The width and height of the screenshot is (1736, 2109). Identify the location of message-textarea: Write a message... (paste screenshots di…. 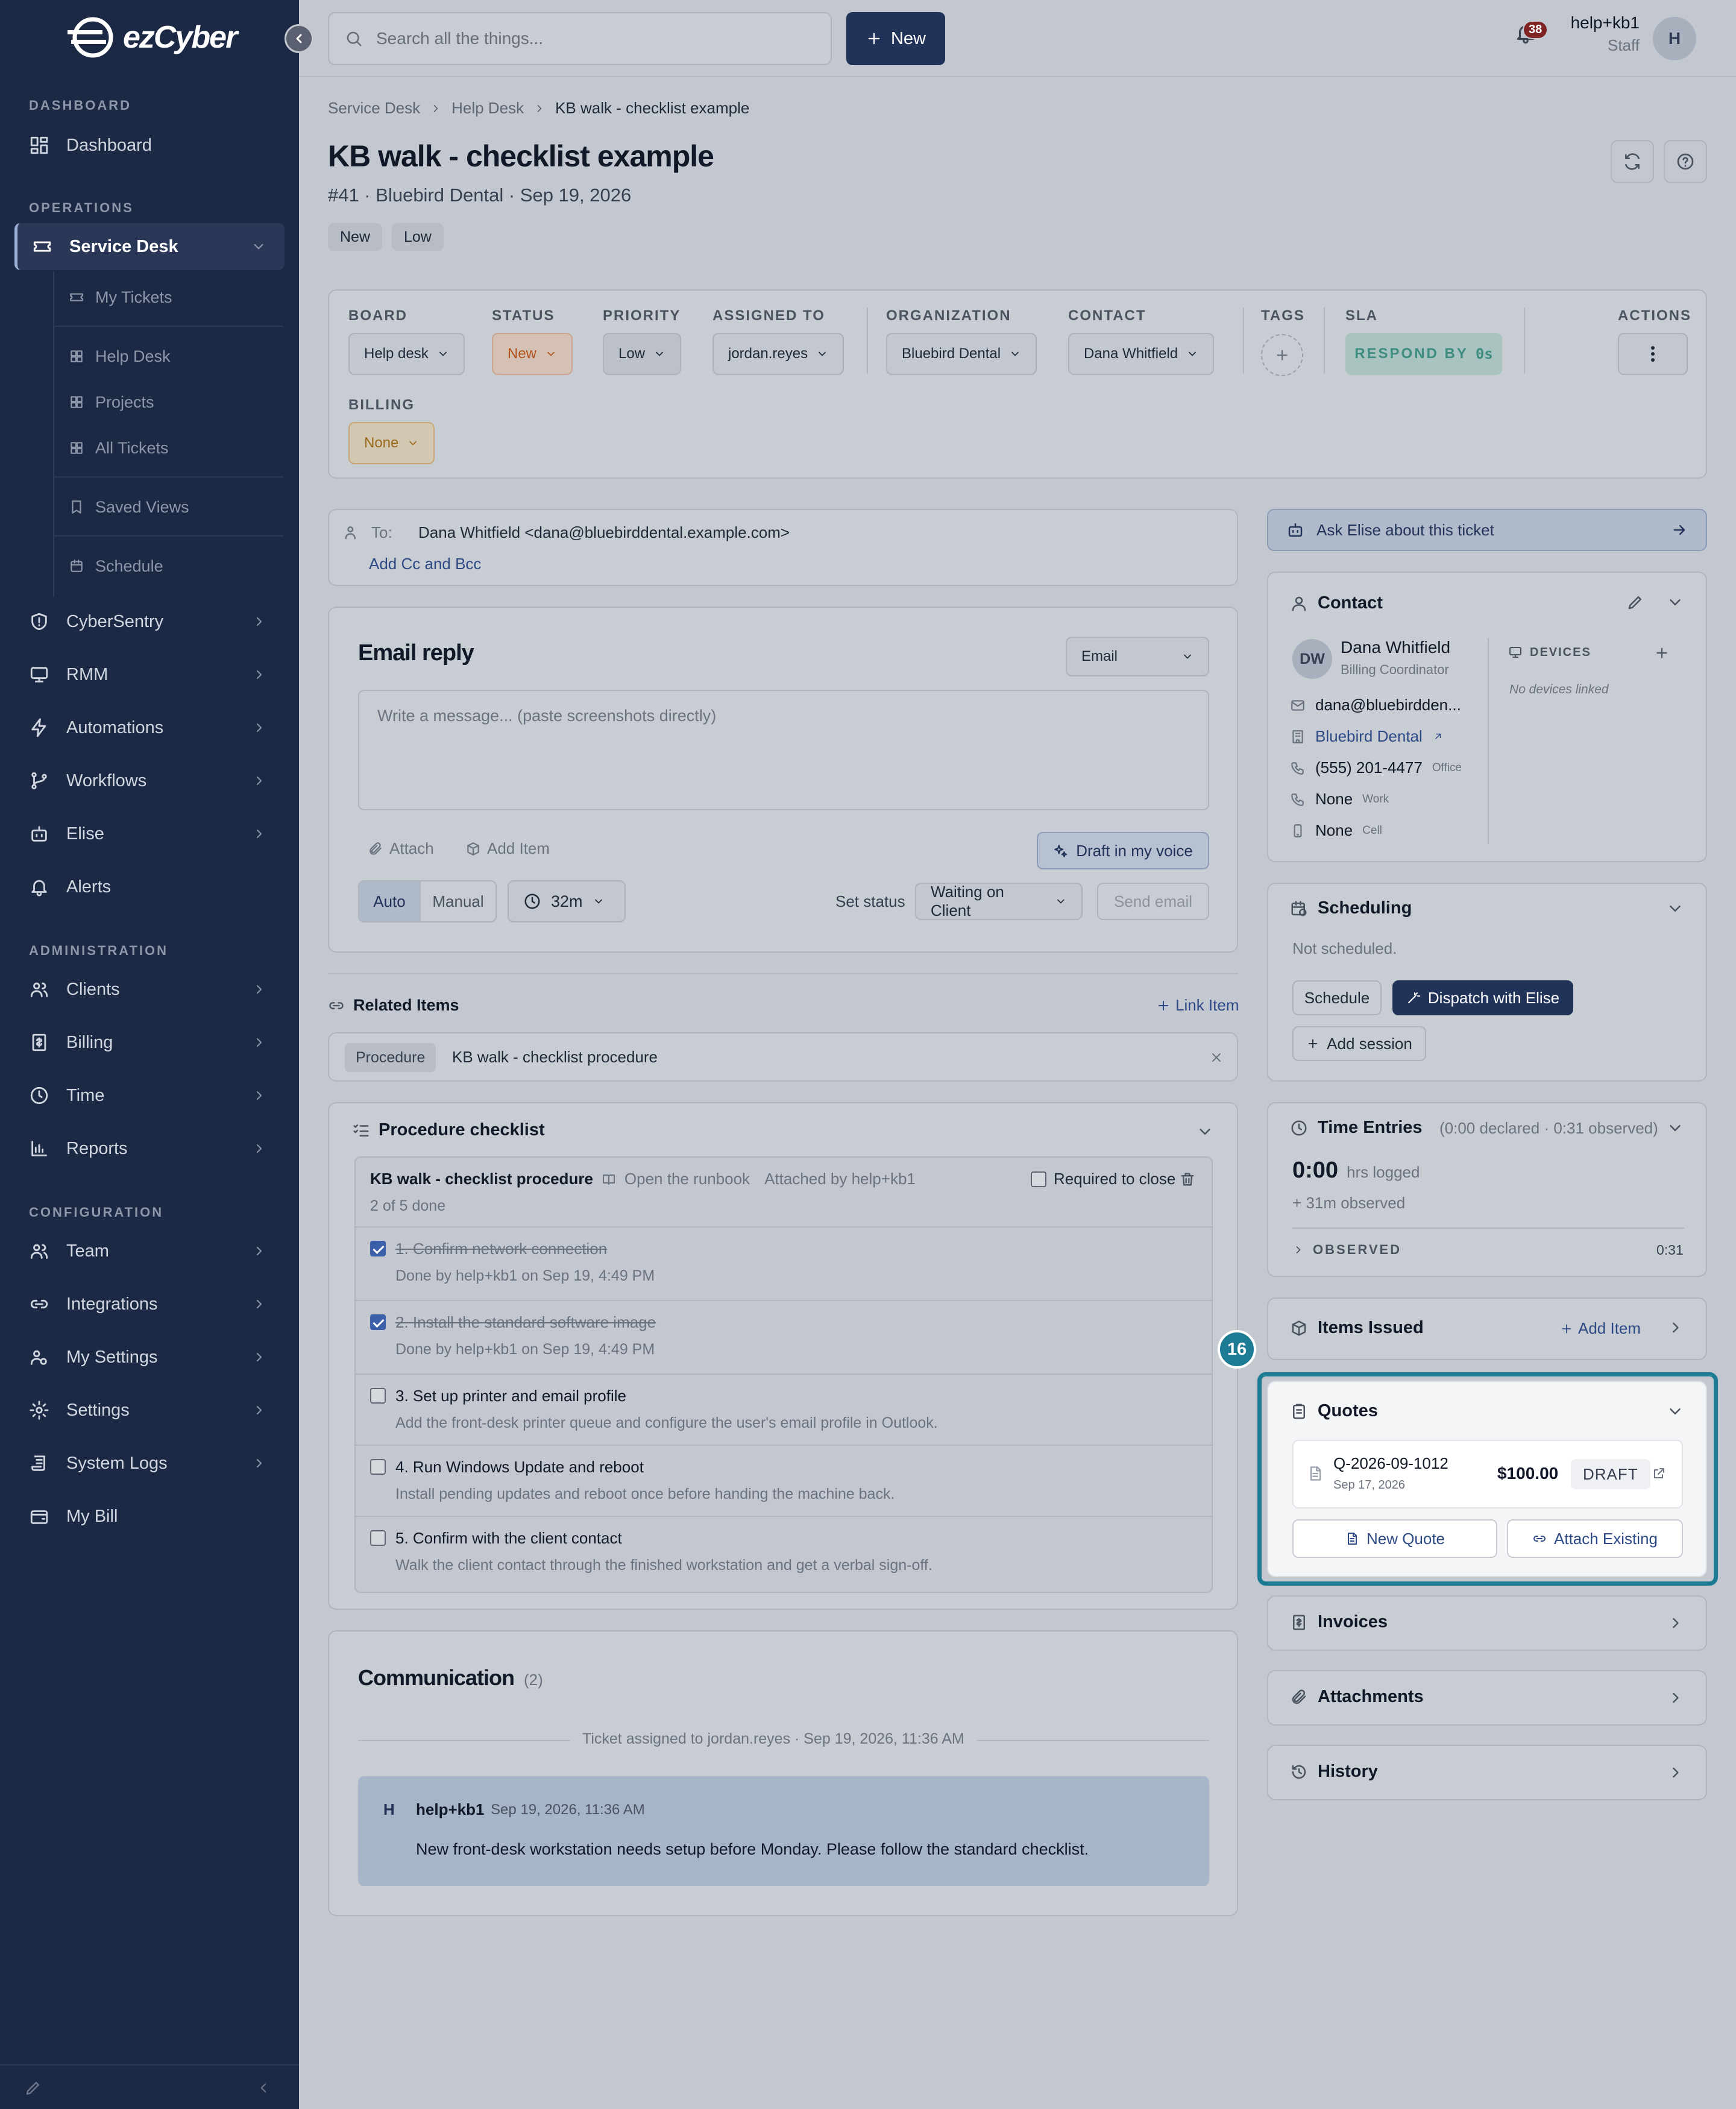
(783, 750).